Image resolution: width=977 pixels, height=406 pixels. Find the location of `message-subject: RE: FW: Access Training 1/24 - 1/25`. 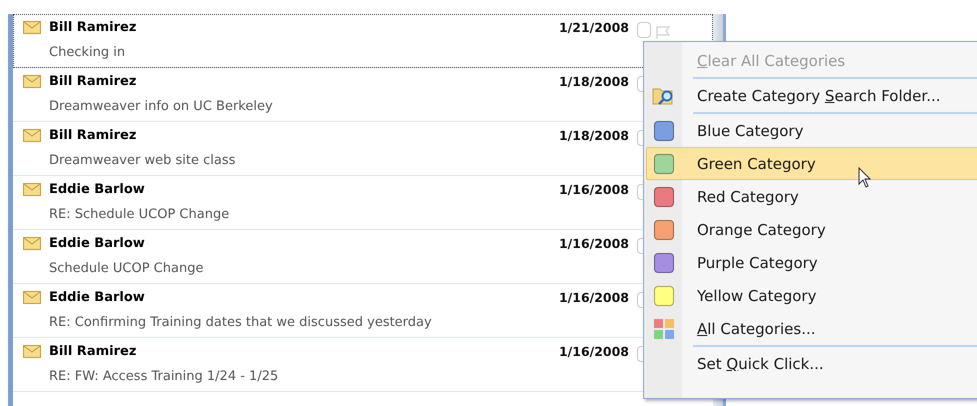

message-subject: RE: FW: Access Training 1/24 - 1/25 is located at coordinates (164, 376).